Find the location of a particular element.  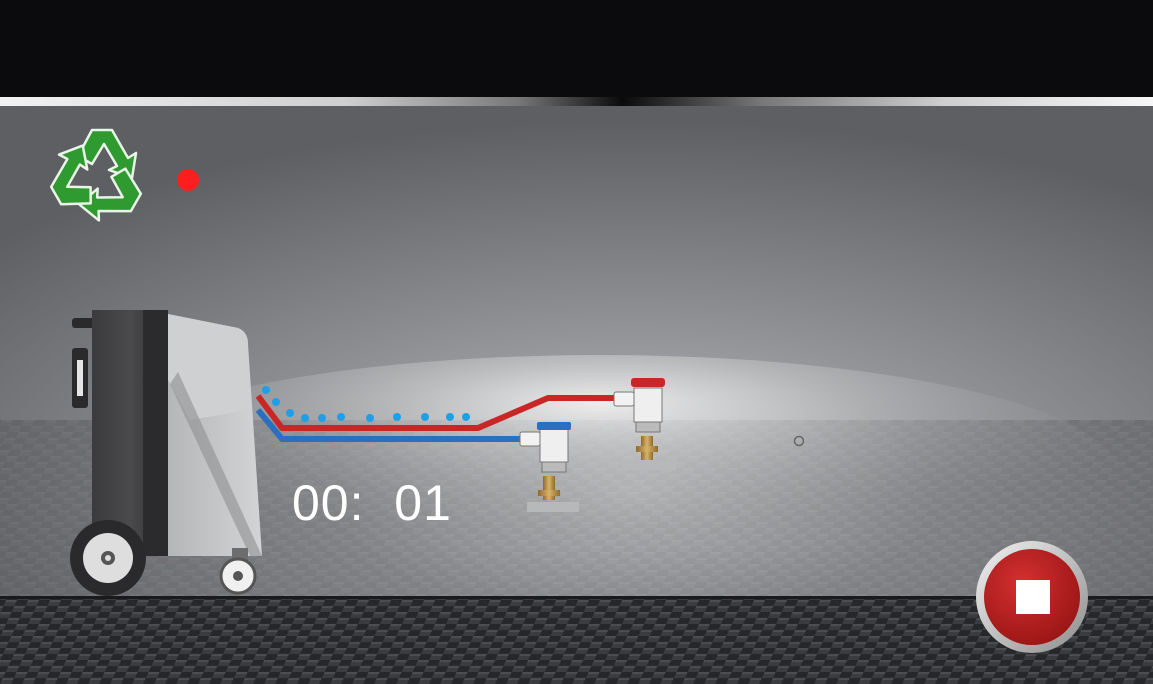

recovery-machine-illustration is located at coordinates (166, 453).